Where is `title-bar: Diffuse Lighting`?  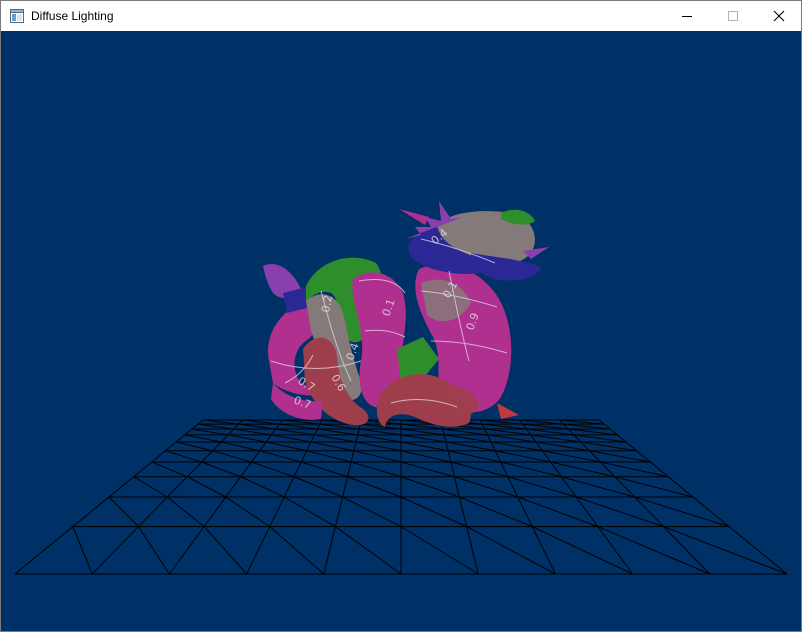
title-bar: Diffuse Lighting is located at coordinates (401, 16).